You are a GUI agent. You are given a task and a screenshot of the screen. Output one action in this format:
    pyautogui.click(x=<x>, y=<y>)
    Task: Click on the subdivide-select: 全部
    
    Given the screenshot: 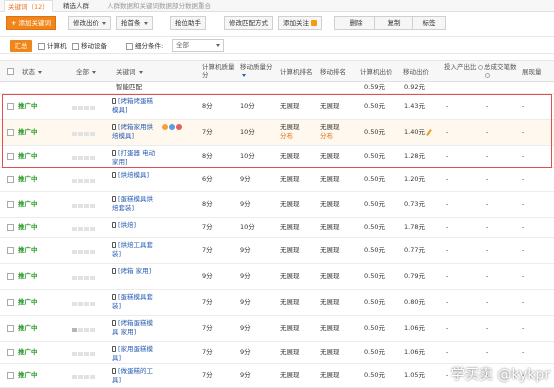 What is the action you would take?
    pyautogui.click(x=198, y=45)
    